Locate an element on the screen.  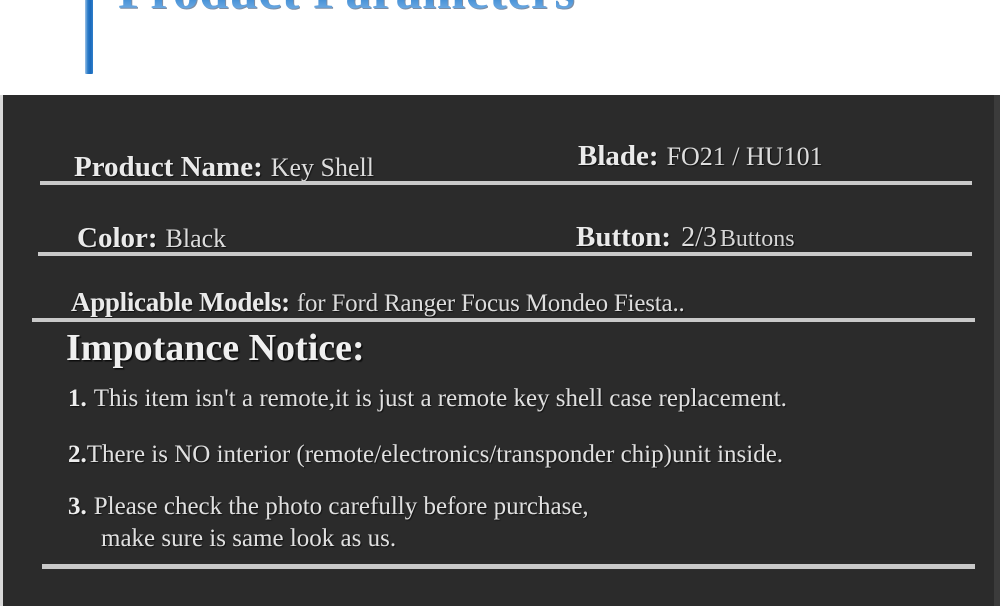
spec-label-blade: Blade: is located at coordinates (618, 156).